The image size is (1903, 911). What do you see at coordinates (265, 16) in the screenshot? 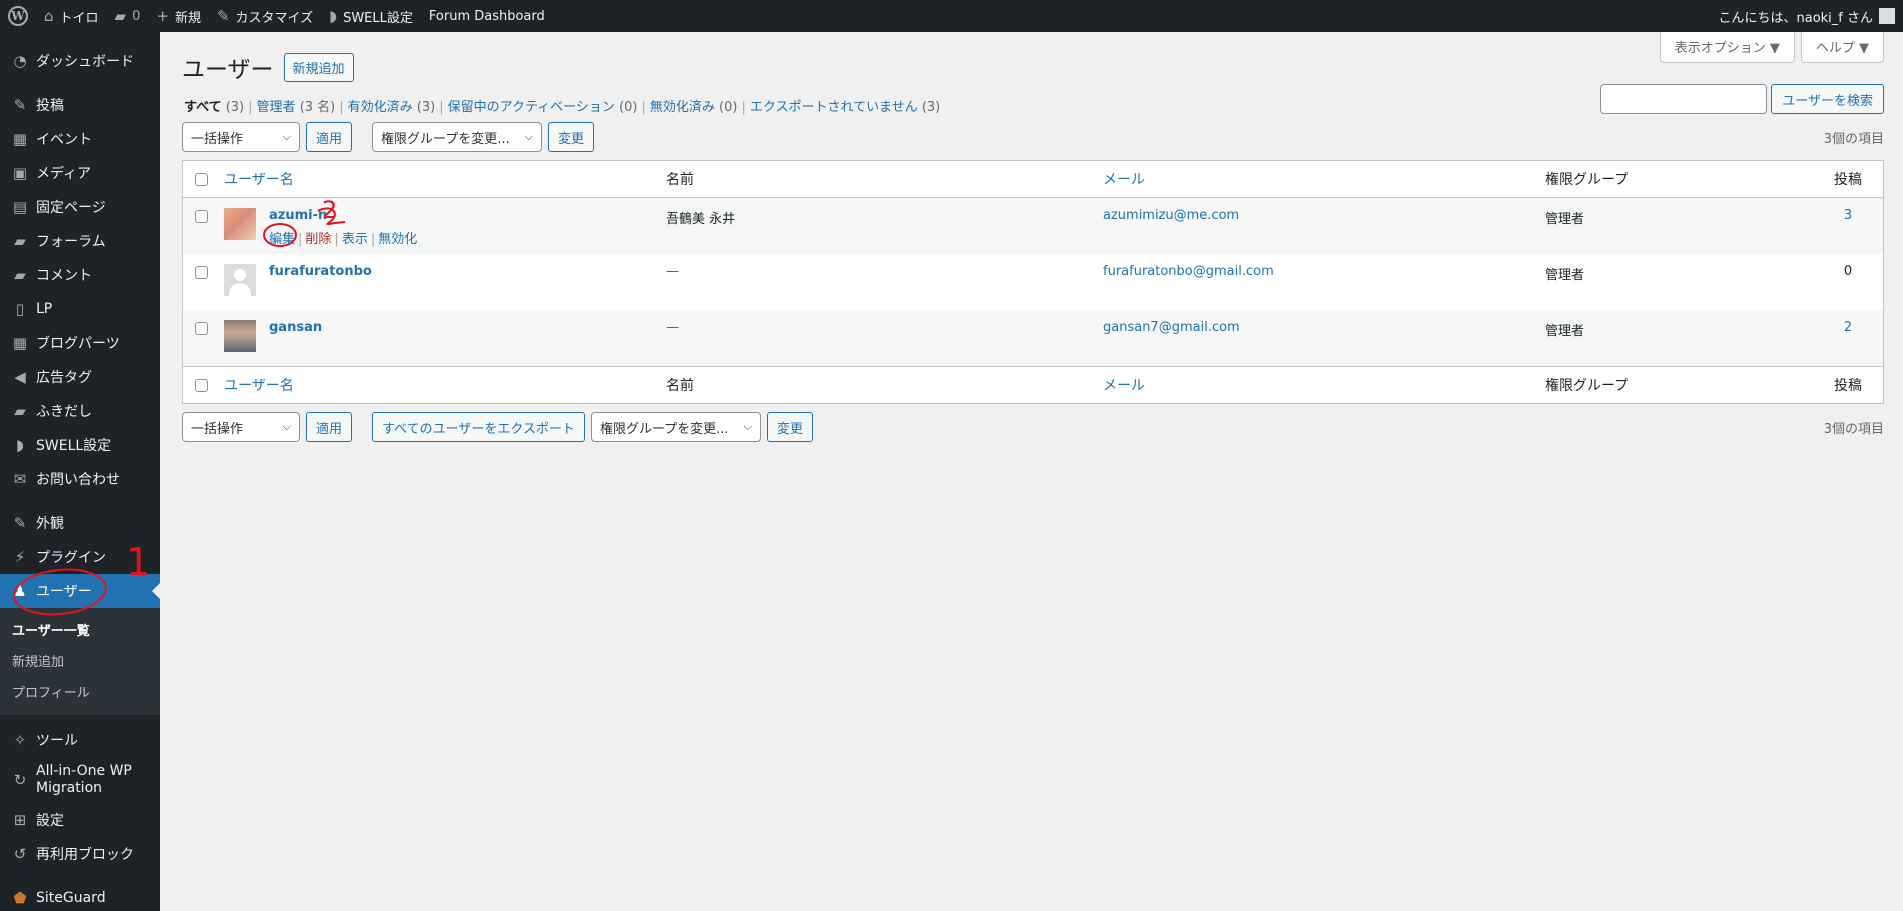
I see `customize-link: ✎ カスタマイズ` at bounding box center [265, 16].